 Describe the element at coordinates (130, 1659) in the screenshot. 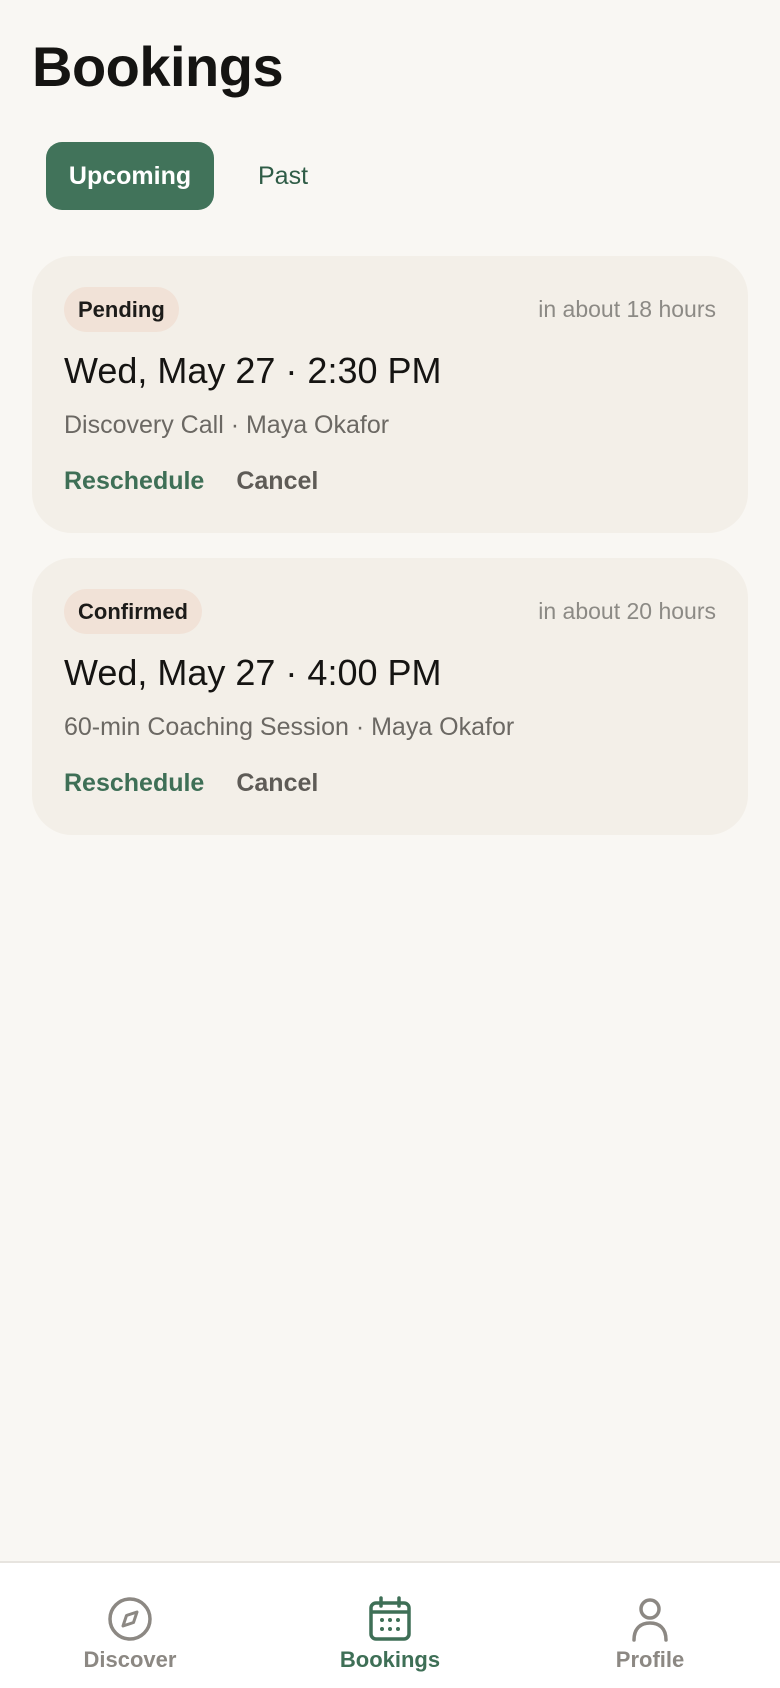

I see `nav-label-discover: Discover` at that location.